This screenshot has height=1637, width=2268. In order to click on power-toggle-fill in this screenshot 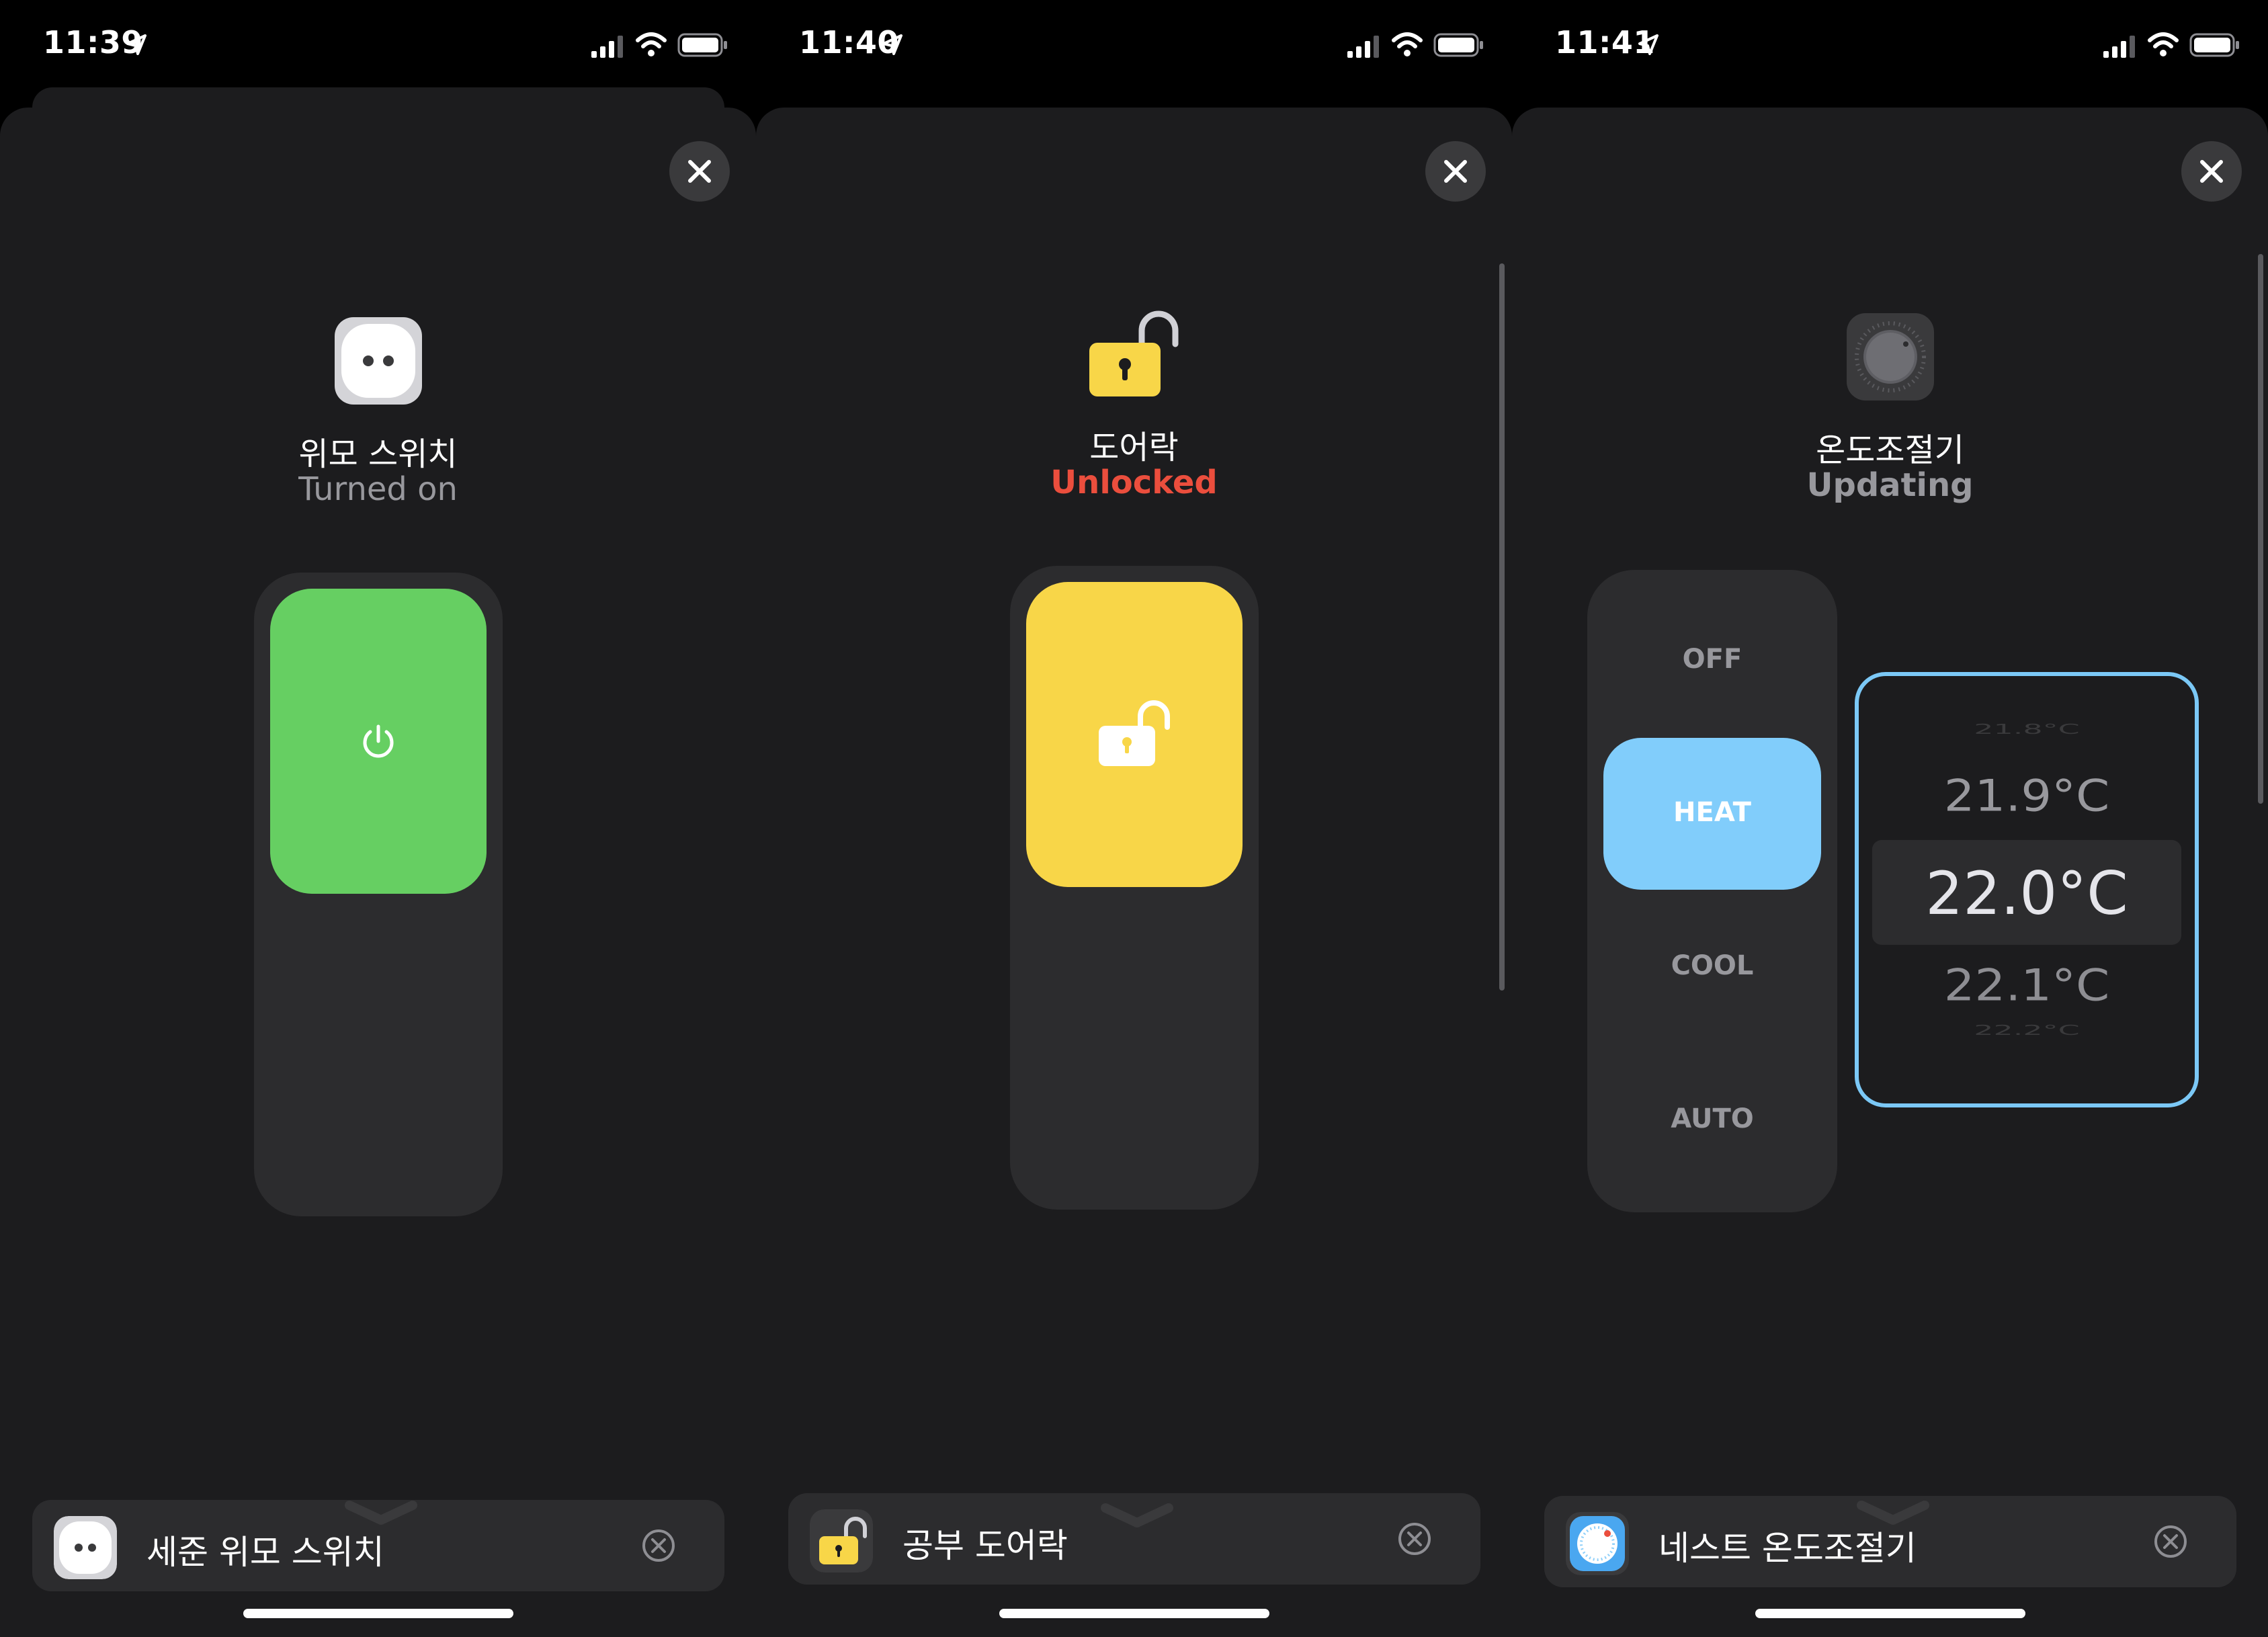, I will do `click(378, 742)`.